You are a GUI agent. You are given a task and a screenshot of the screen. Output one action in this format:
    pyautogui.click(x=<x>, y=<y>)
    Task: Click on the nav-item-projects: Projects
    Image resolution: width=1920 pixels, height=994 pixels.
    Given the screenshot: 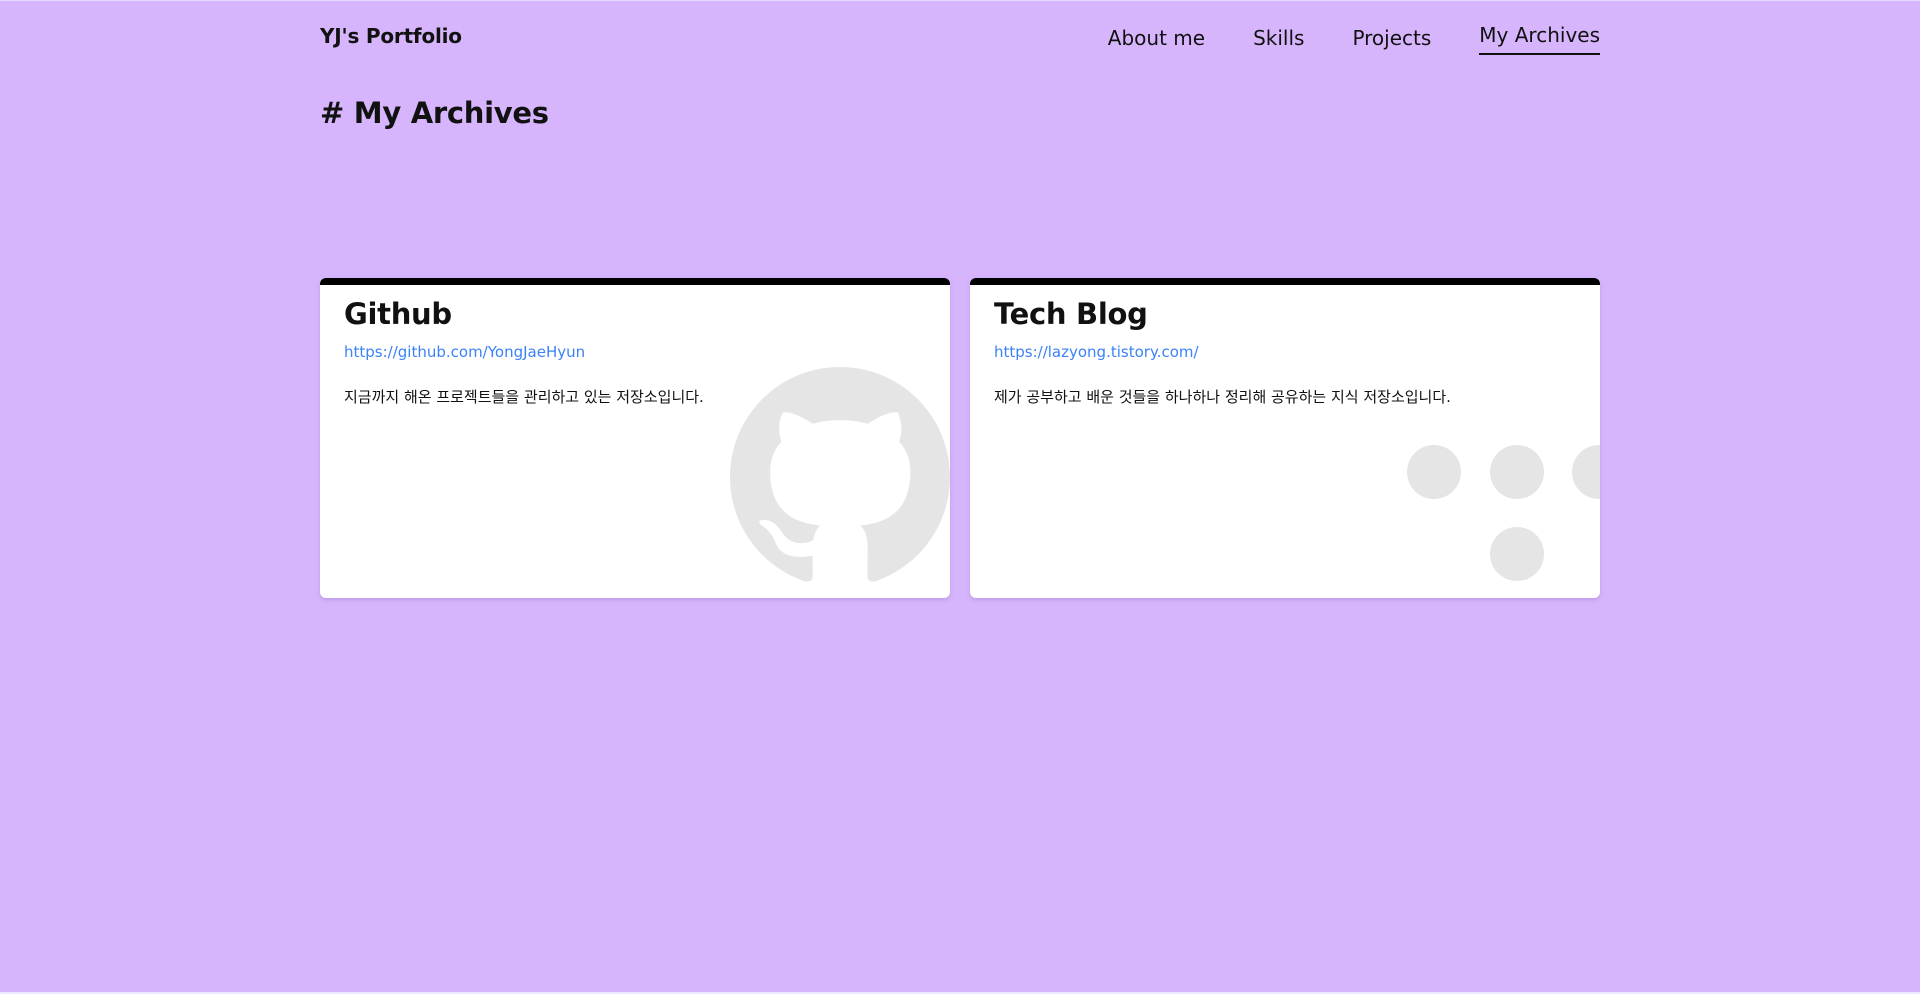 What is the action you would take?
    pyautogui.click(x=1391, y=41)
    